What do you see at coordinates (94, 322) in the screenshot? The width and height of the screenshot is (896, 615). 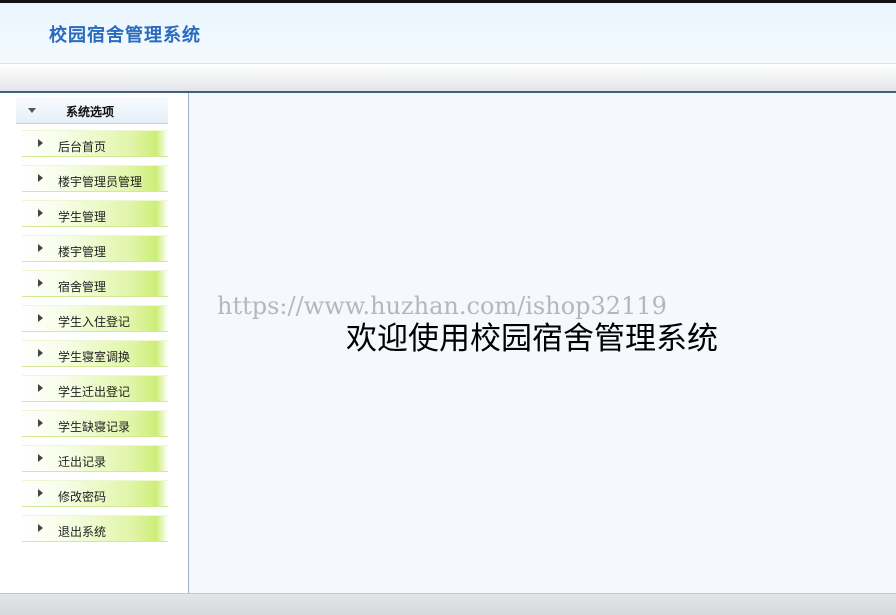 I see `sidebar-item-label: 学生入住登记` at bounding box center [94, 322].